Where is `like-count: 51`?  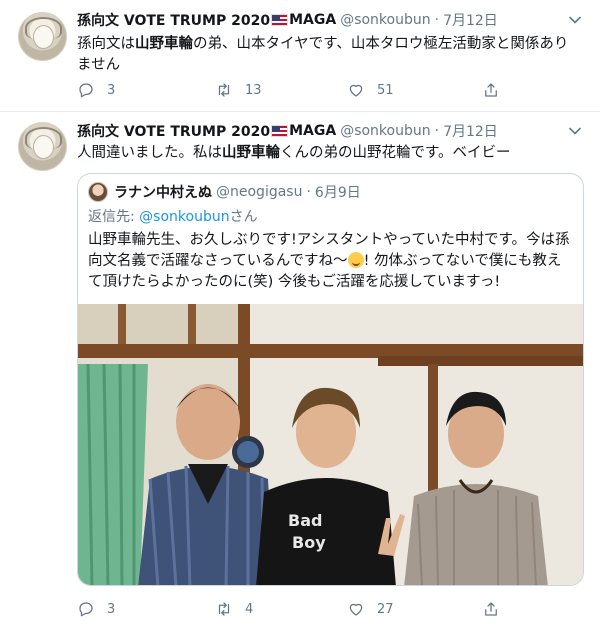
like-count: 51 is located at coordinates (385, 90).